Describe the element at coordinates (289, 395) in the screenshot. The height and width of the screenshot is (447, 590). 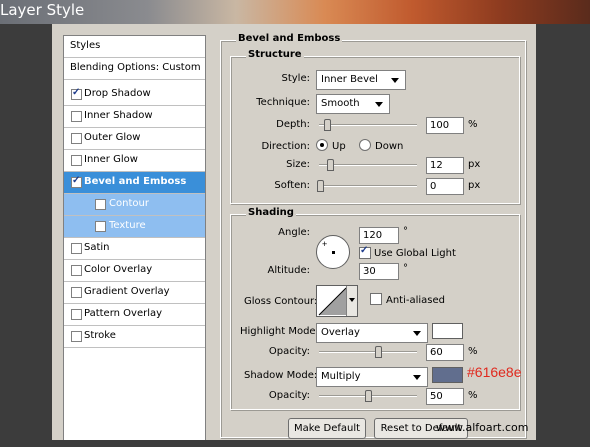
I see `shadow-opacity-label: Opacity:` at that location.